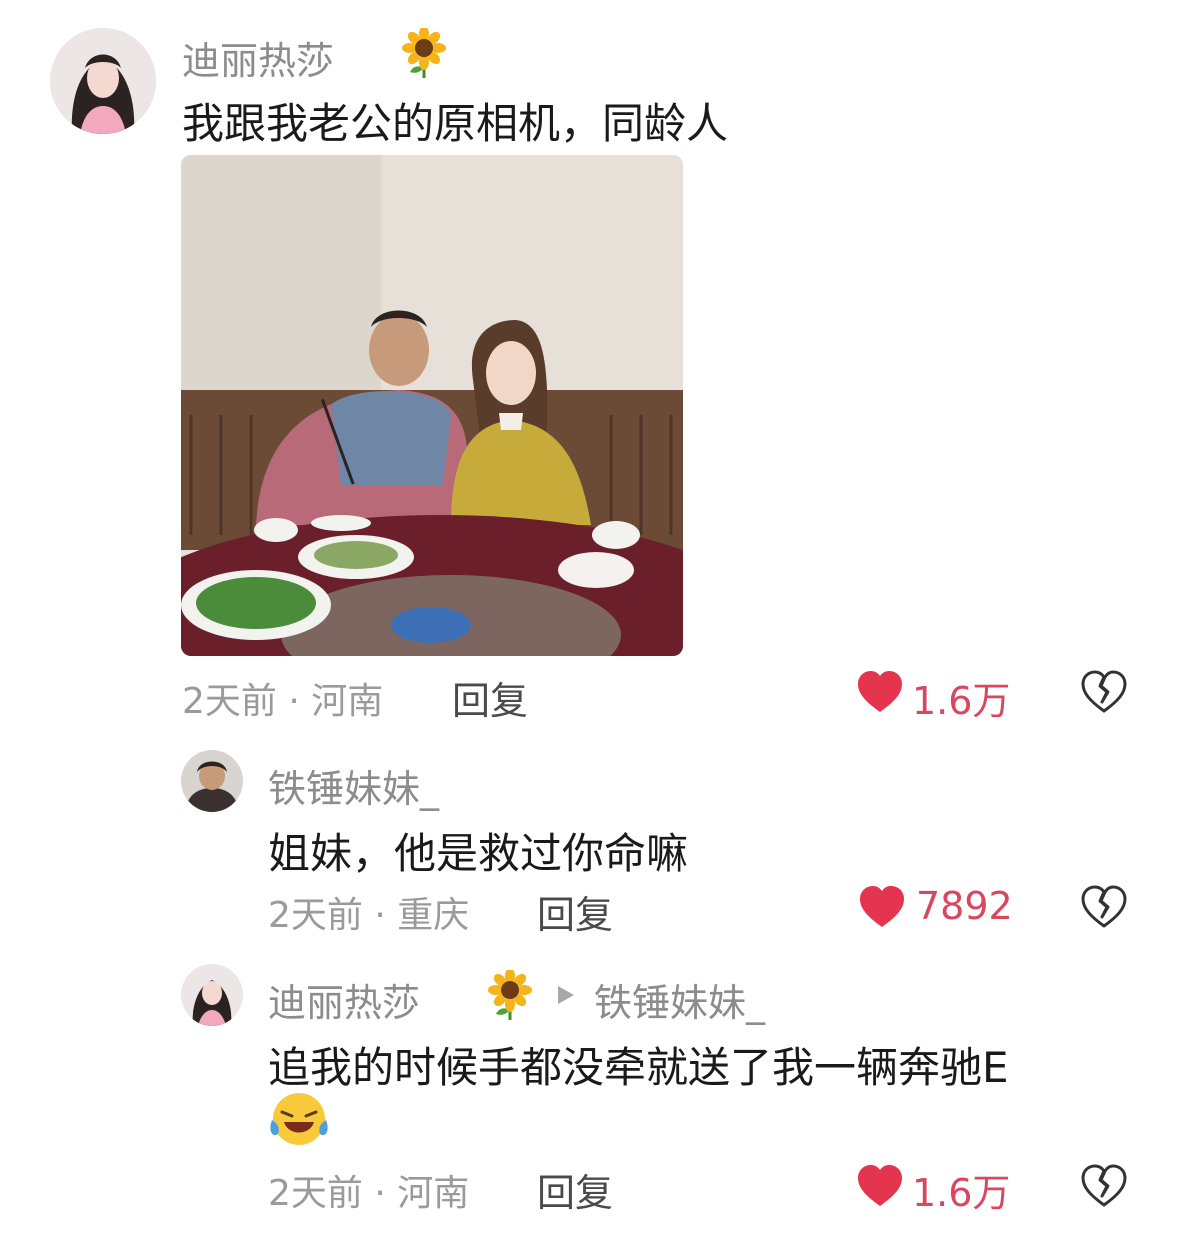  I want to click on laughing-emoji-icon, so click(299, 1121).